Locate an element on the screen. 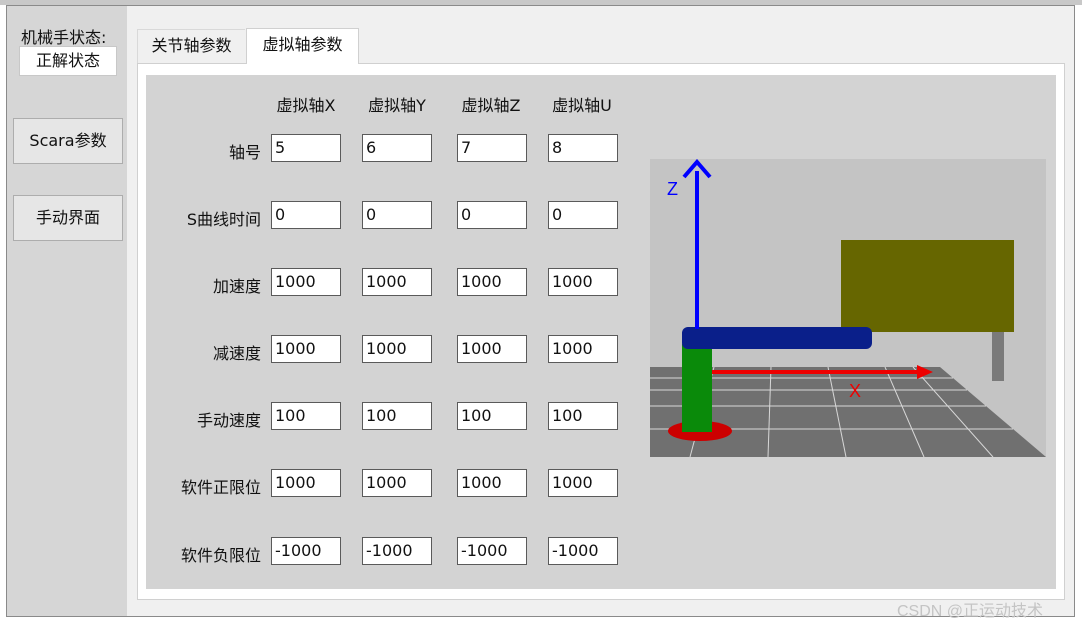 Image resolution: width=1082 pixels, height=625 pixels. manual-speed-u-input: 100 is located at coordinates (583, 416).